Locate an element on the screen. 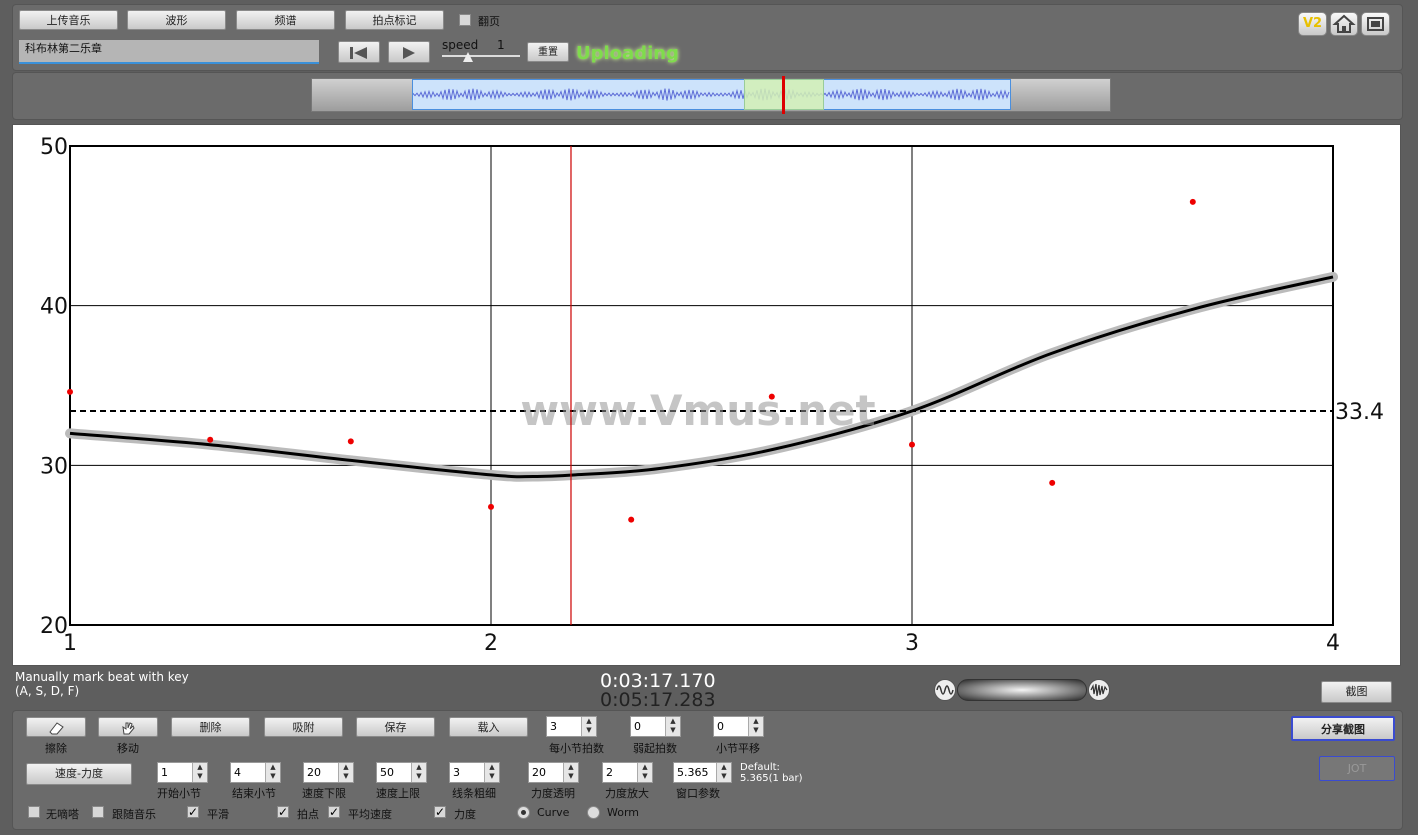  x-tick-label: 4 is located at coordinates (1333, 643).